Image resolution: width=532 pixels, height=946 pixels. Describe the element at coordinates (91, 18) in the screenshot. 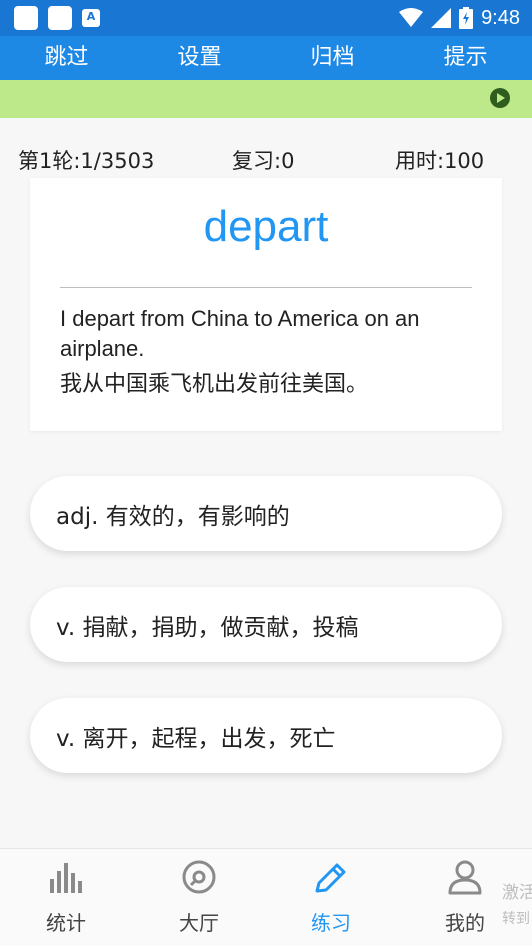

I see `translate-icon` at that location.